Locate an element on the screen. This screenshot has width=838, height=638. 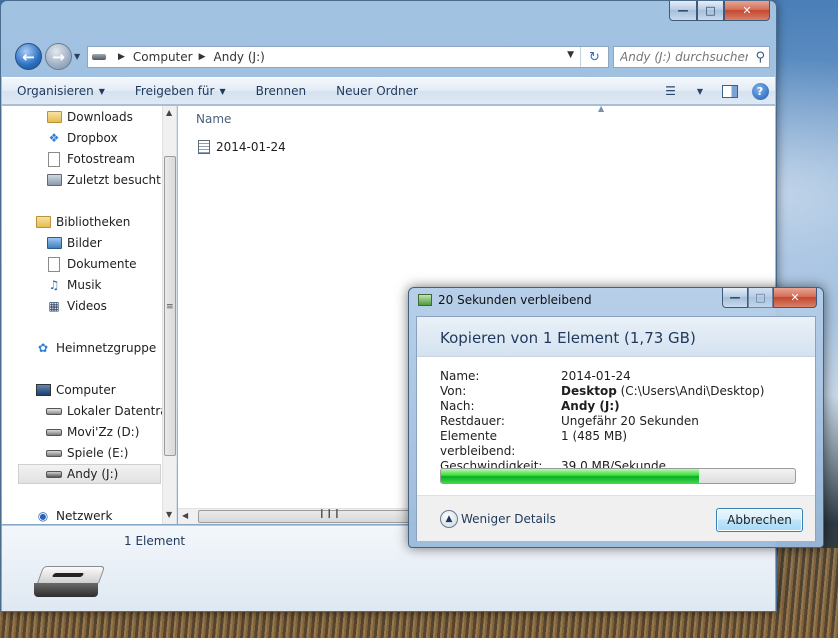
dialog-footer: ▲ Weniger Details Abbrechen is located at coordinates (616, 518).